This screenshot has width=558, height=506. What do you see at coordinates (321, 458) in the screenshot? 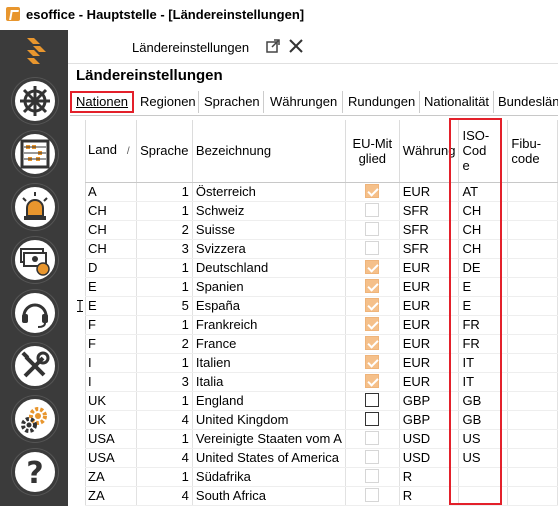
I see `table-row: USA 4 United States of America USD US` at bounding box center [321, 458].